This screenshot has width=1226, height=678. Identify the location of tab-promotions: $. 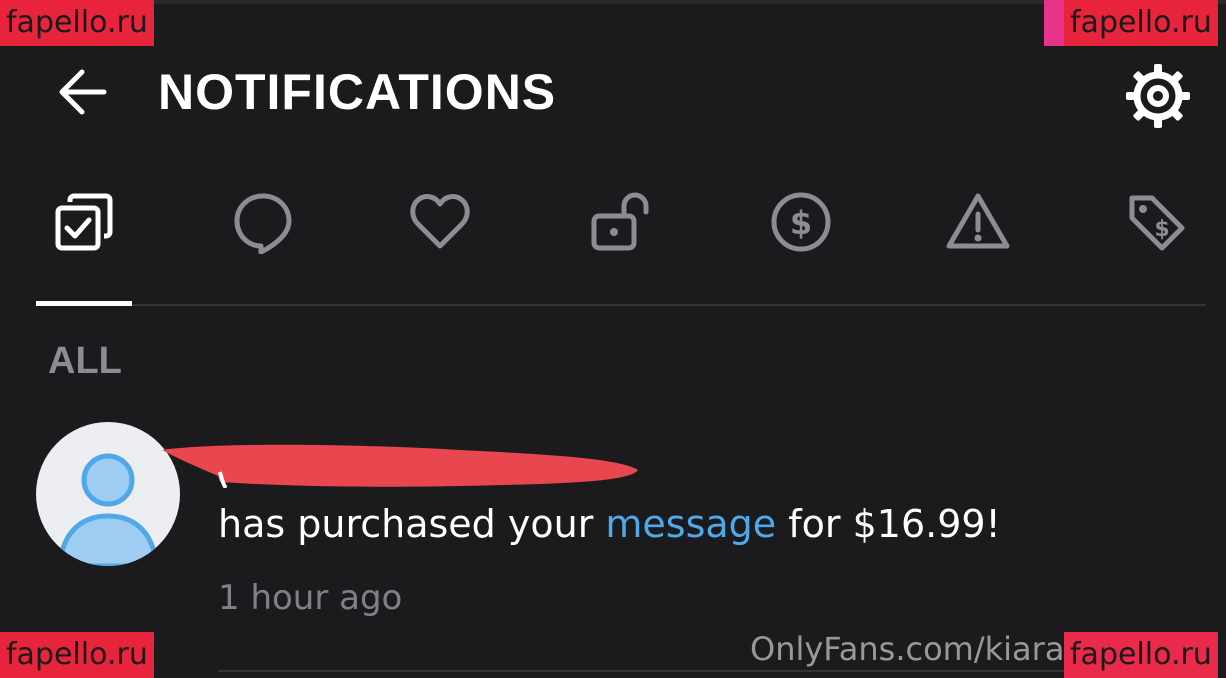
(1156, 222).